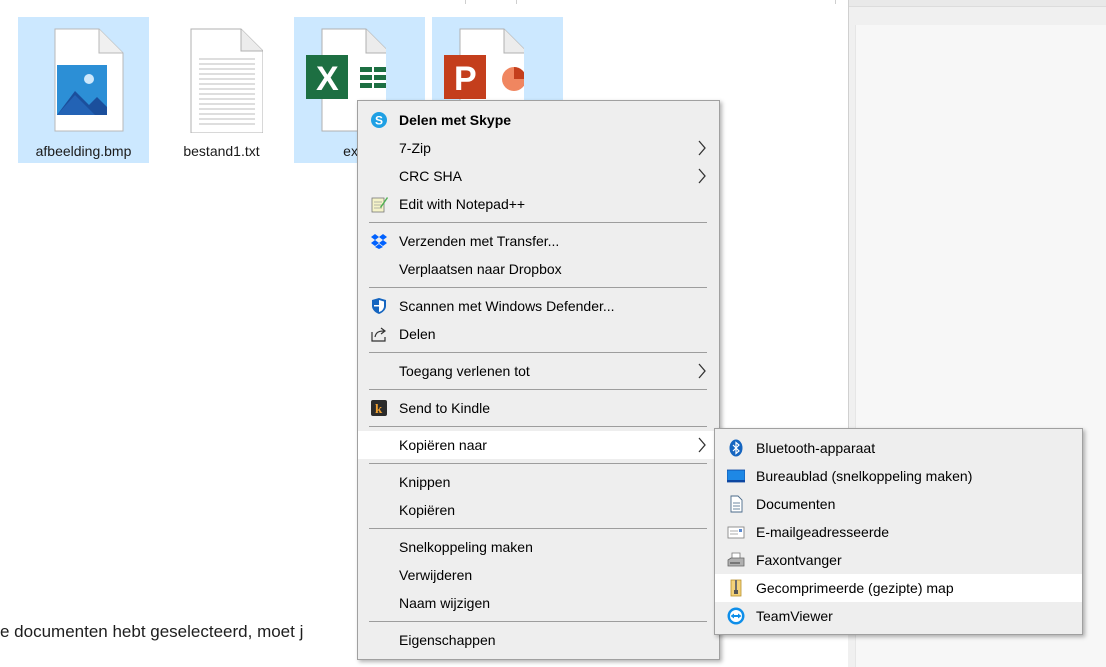  What do you see at coordinates (455, 120) in the screenshot?
I see `menu-item-label: Delen met Skype` at bounding box center [455, 120].